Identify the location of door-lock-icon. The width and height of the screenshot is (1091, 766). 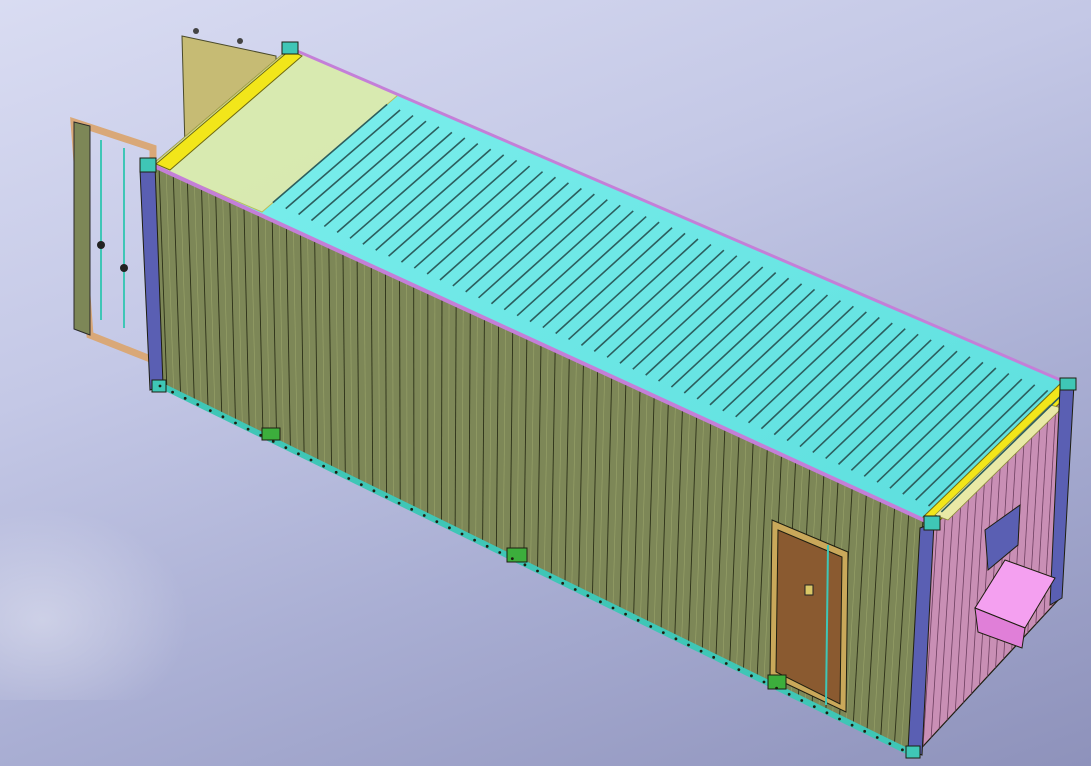
(809, 590).